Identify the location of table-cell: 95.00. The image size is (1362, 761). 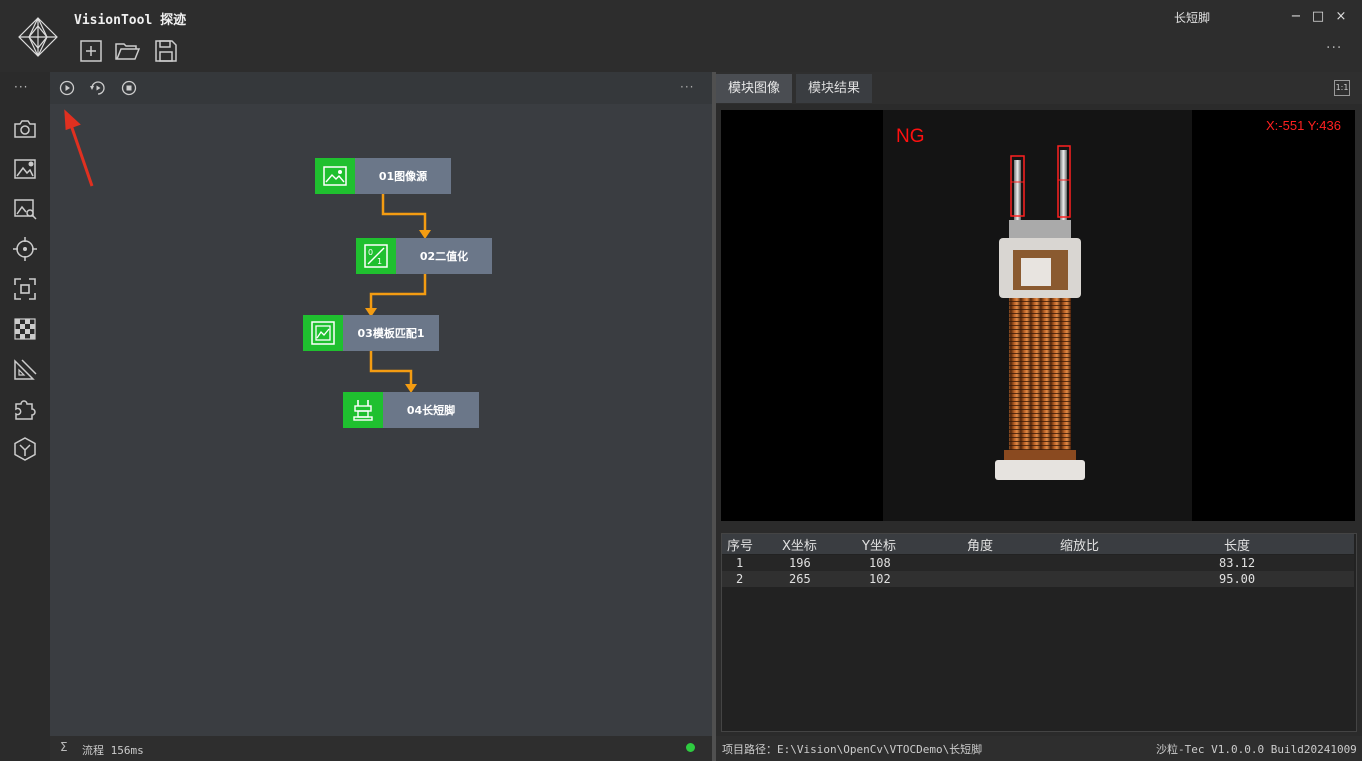
(1237, 579).